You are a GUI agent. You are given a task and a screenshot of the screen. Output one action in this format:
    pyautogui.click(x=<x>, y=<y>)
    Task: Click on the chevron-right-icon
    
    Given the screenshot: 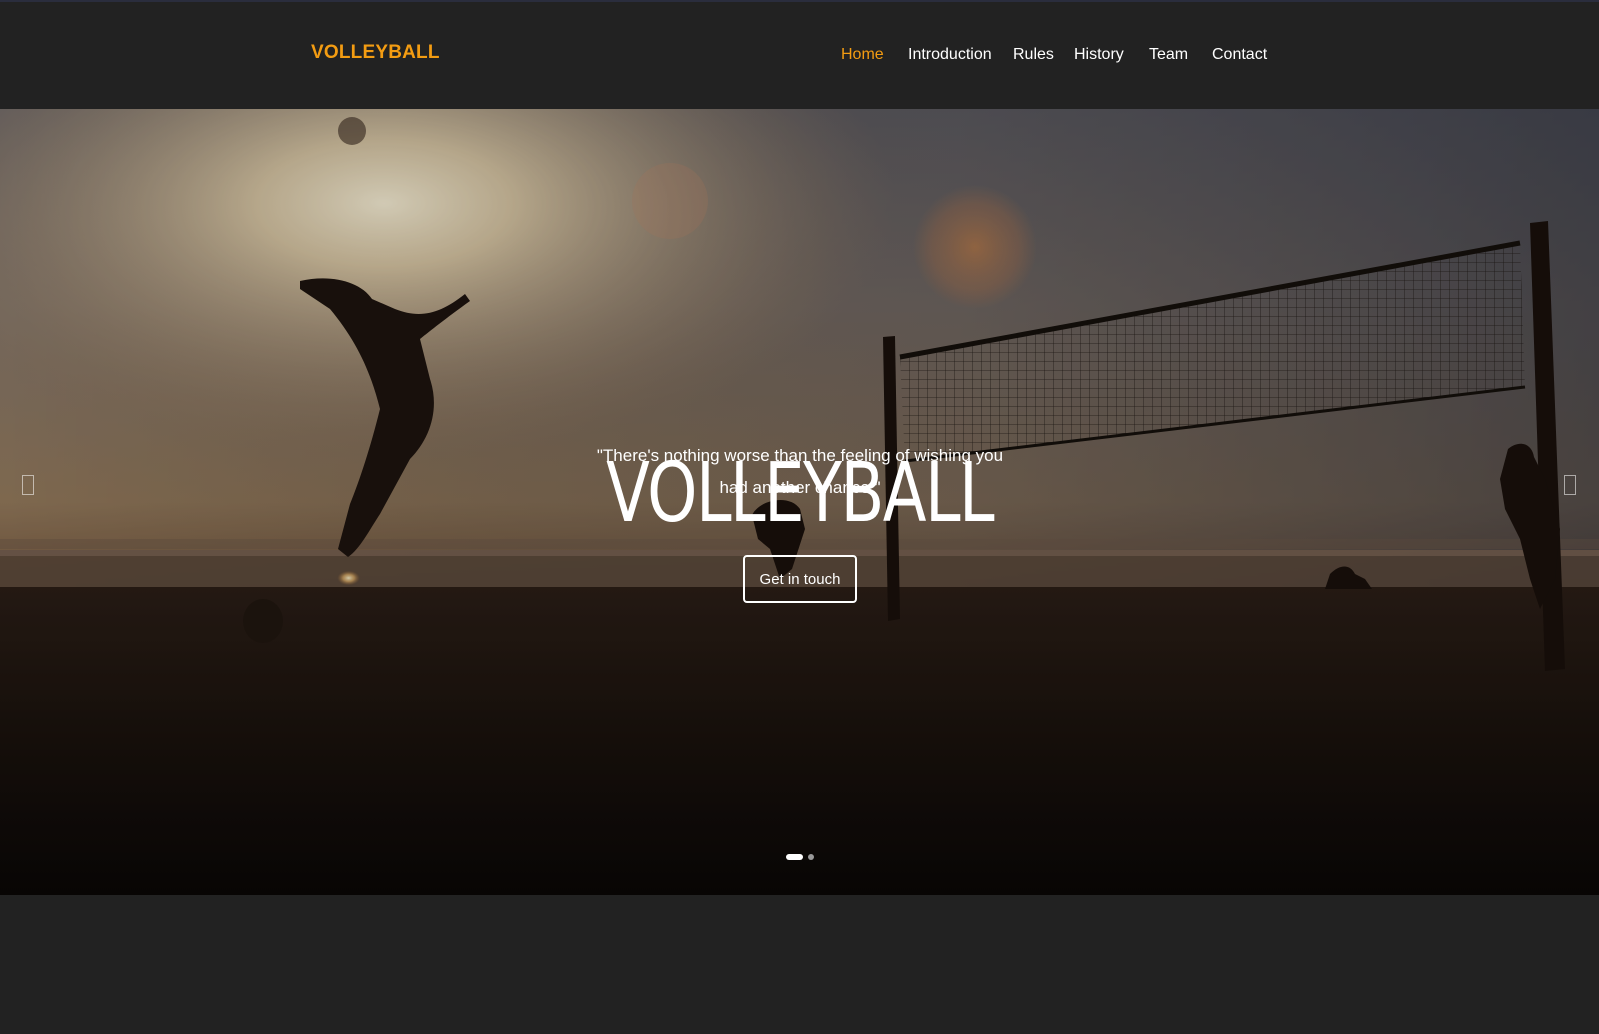 What is the action you would take?
    pyautogui.click(x=1570, y=485)
    